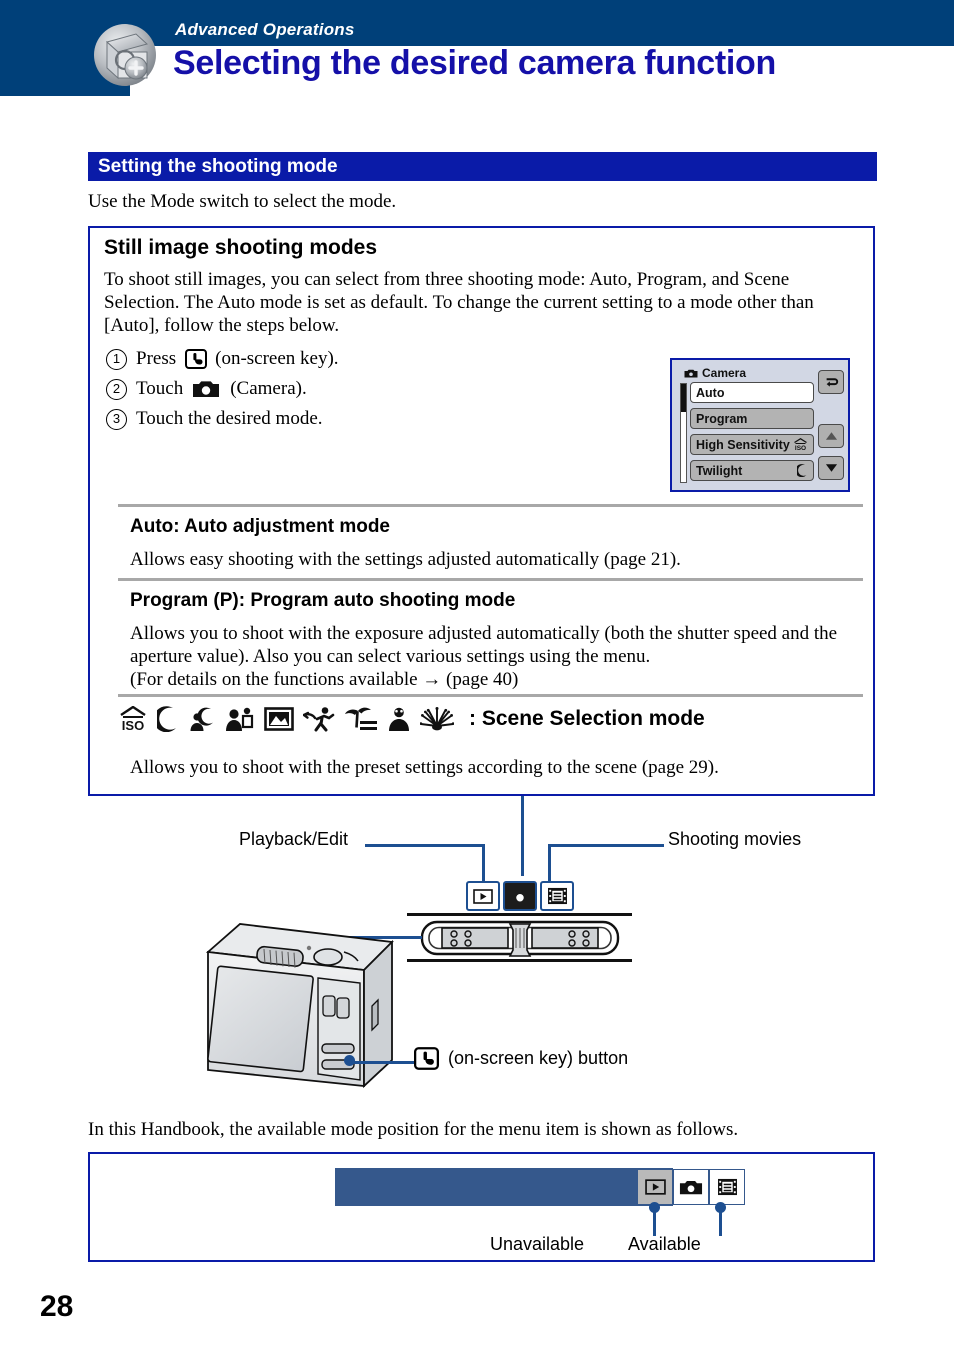 Image resolution: width=954 pixels, height=1357 pixels. Describe the element at coordinates (168, 719) in the screenshot. I see `twilight-moon-icon` at that location.